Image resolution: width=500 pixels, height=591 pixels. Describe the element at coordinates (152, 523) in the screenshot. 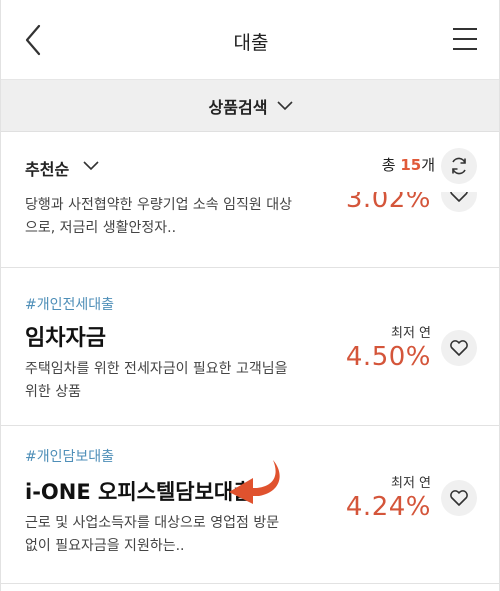

I see `product-description-line: 근로 및 사업소득자를 대상으로 영업점 방문` at that location.